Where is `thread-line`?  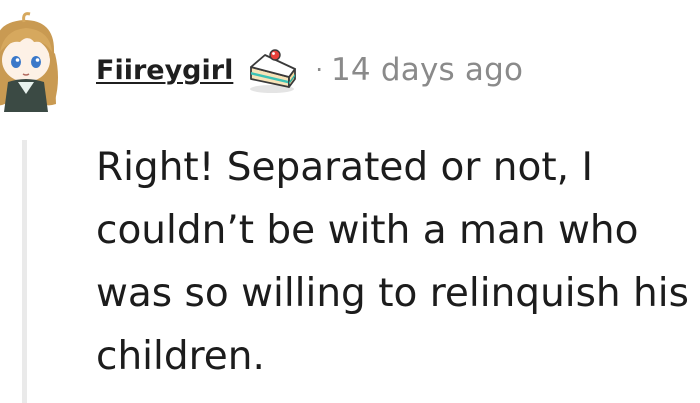
thread-line is located at coordinates (24, 271).